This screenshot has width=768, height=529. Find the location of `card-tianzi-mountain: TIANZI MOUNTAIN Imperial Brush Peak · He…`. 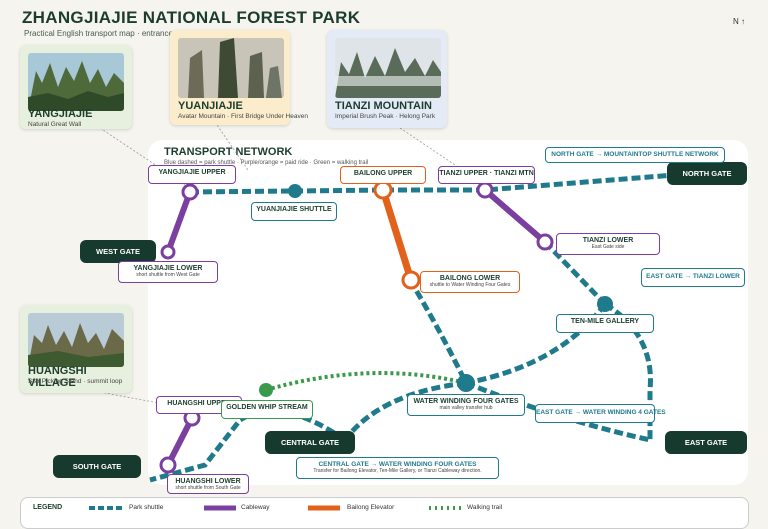

card-tianzi-mountain: TIANZI MOUNTAIN Imperial Brush Peak · He… is located at coordinates (387, 79).